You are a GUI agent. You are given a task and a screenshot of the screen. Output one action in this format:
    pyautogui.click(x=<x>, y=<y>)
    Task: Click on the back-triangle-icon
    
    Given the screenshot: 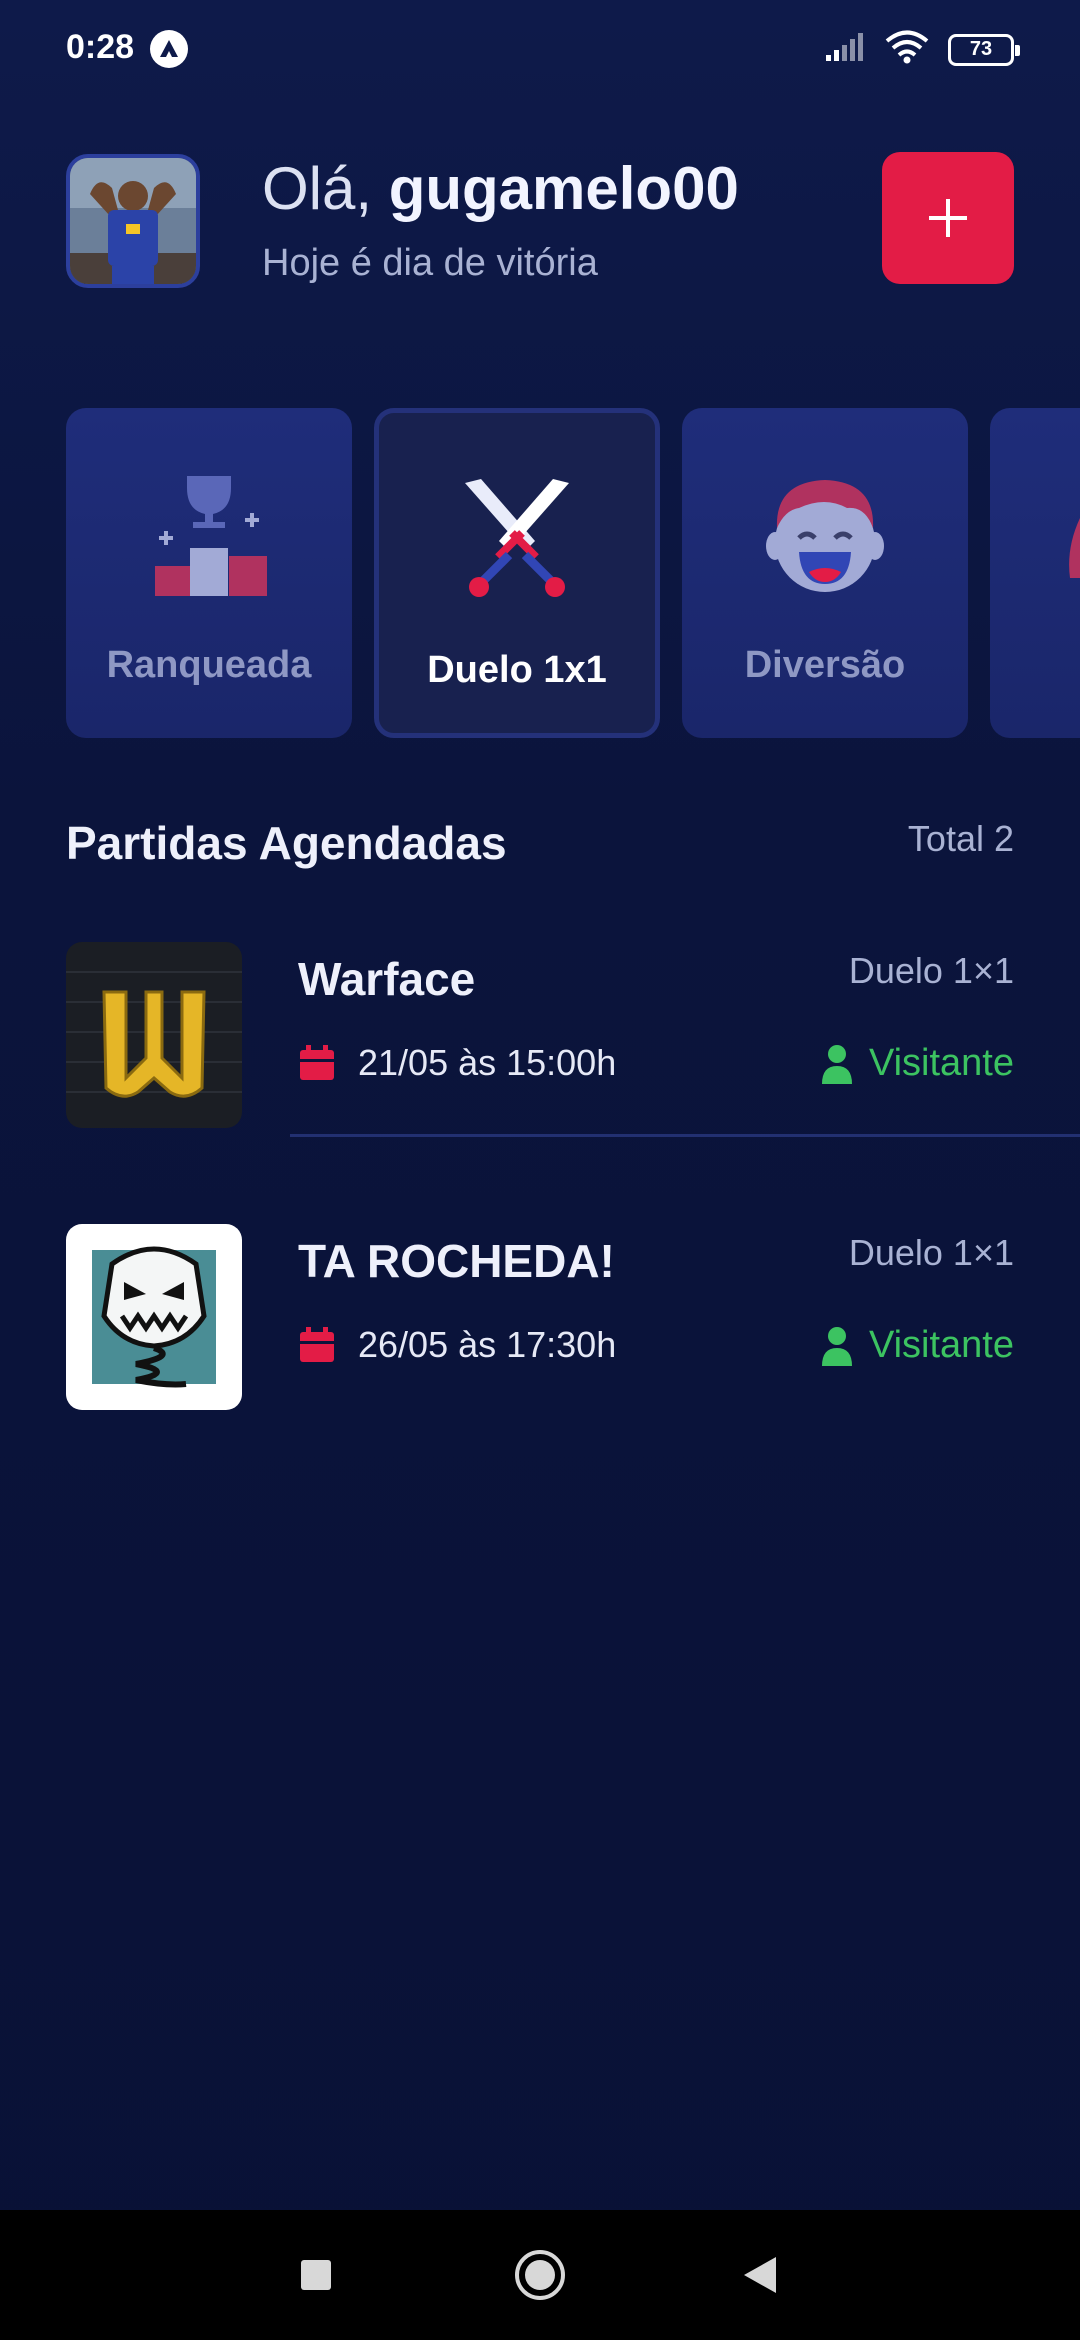 What is the action you would take?
    pyautogui.click(x=760, y=2275)
    